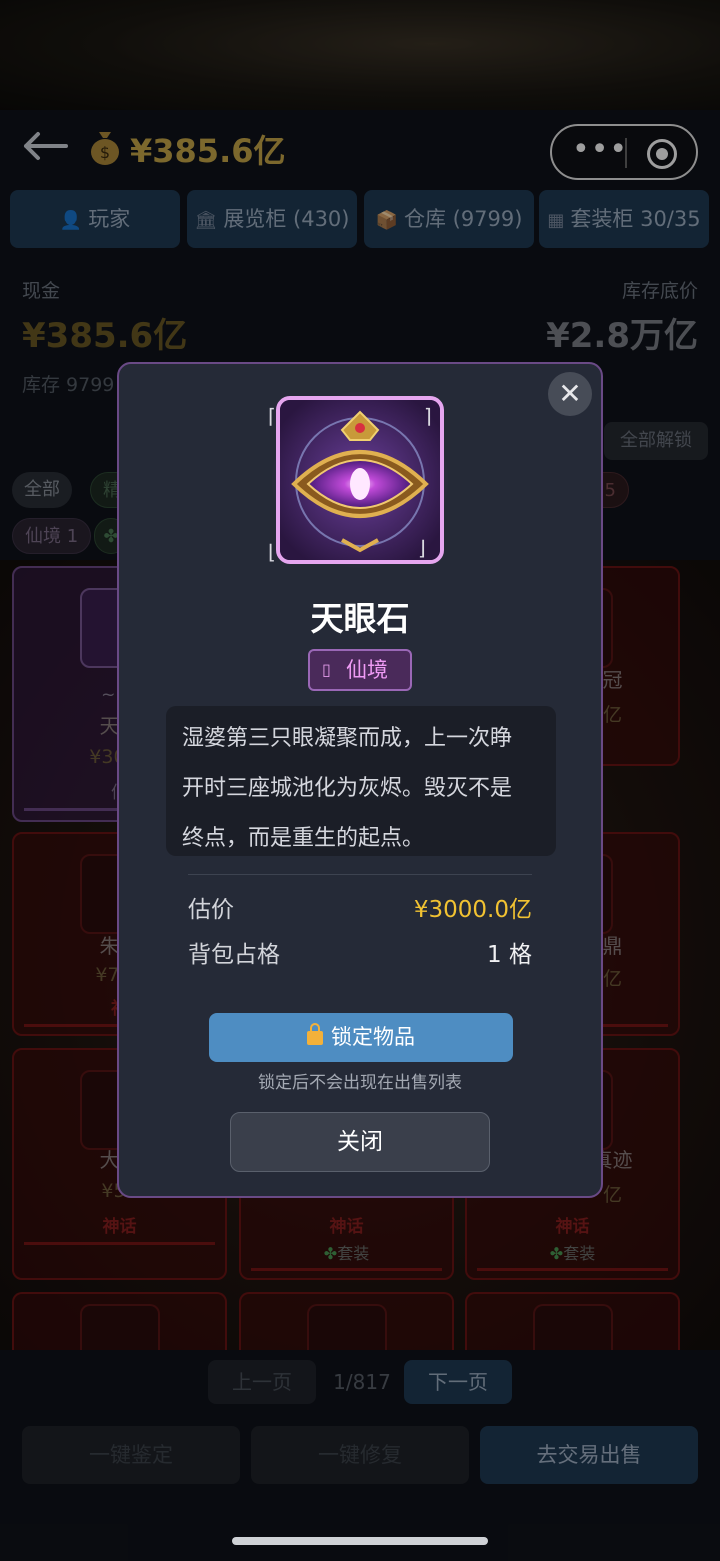  Describe the element at coordinates (272, 416) in the screenshot. I see `frame-corner-icon: ⌈` at that location.